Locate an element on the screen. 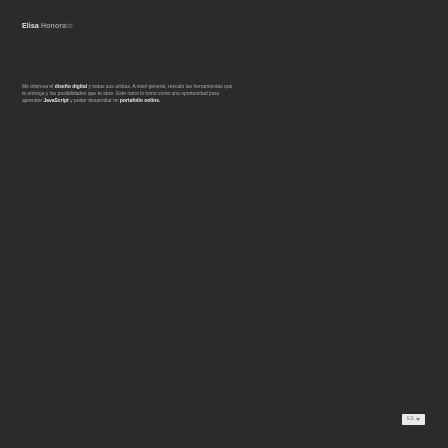 This screenshot has height=448, width=448. language-select-button: ES is located at coordinates (413, 419).